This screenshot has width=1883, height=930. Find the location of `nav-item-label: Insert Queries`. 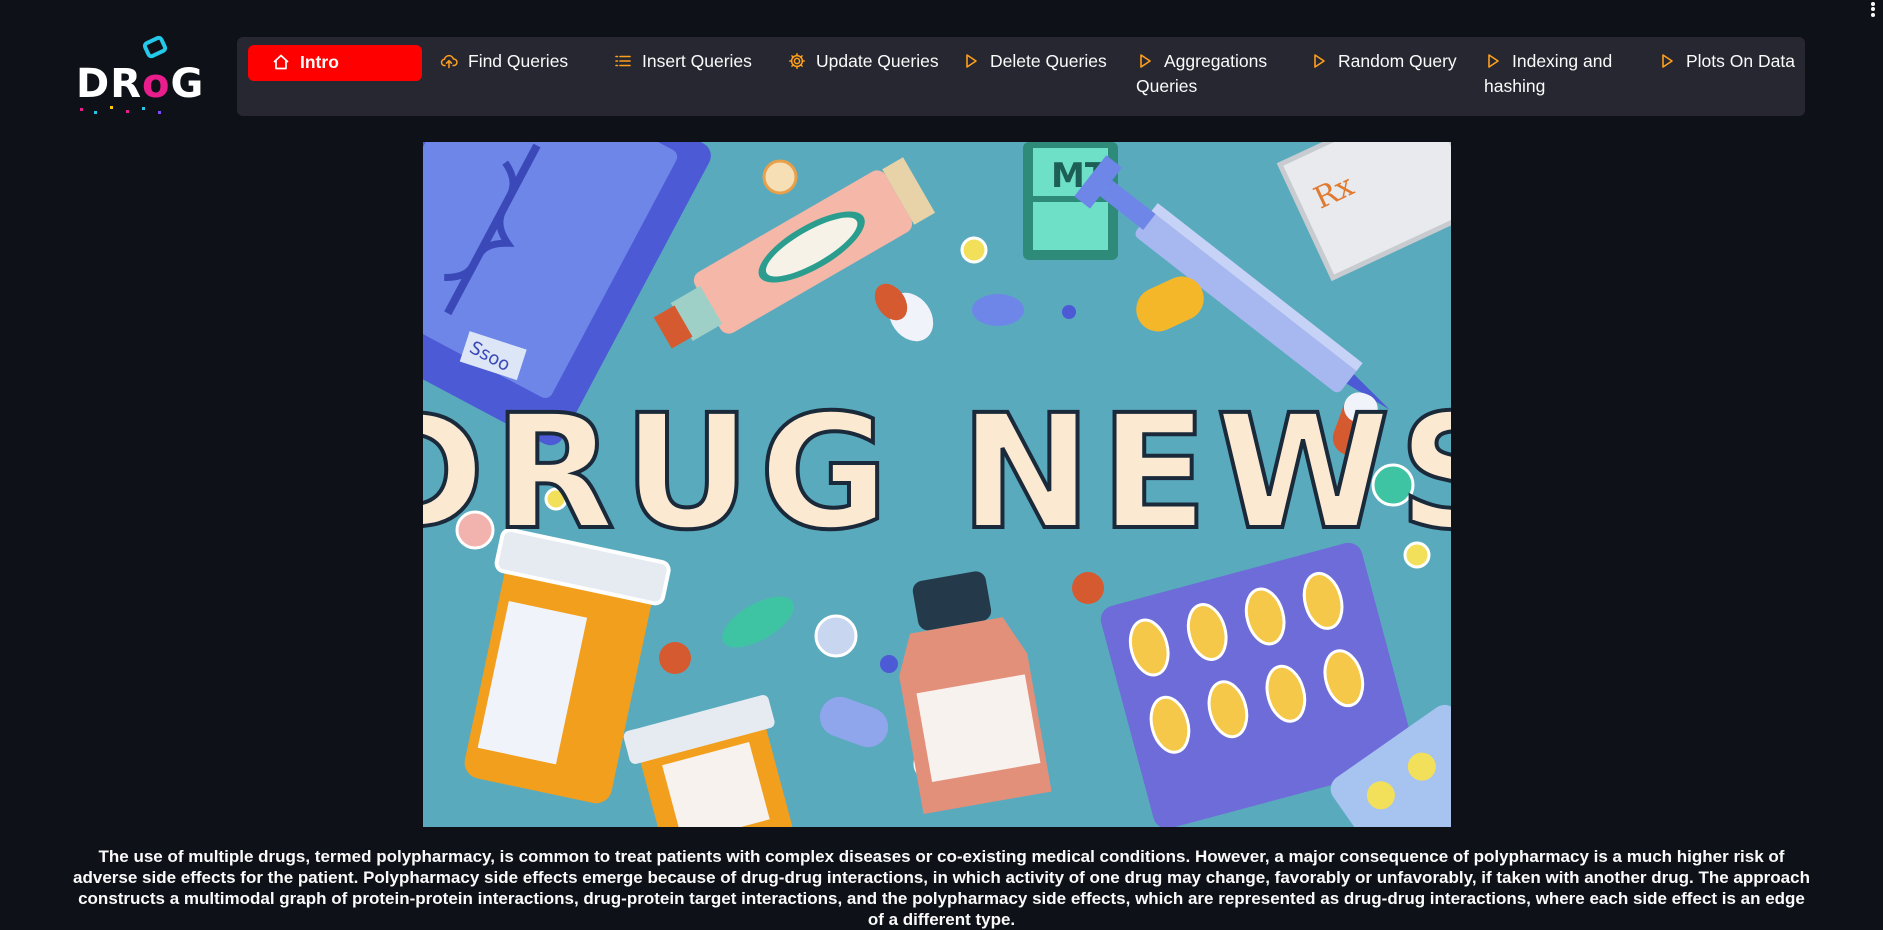

nav-item-label: Insert Queries is located at coordinates (697, 61).